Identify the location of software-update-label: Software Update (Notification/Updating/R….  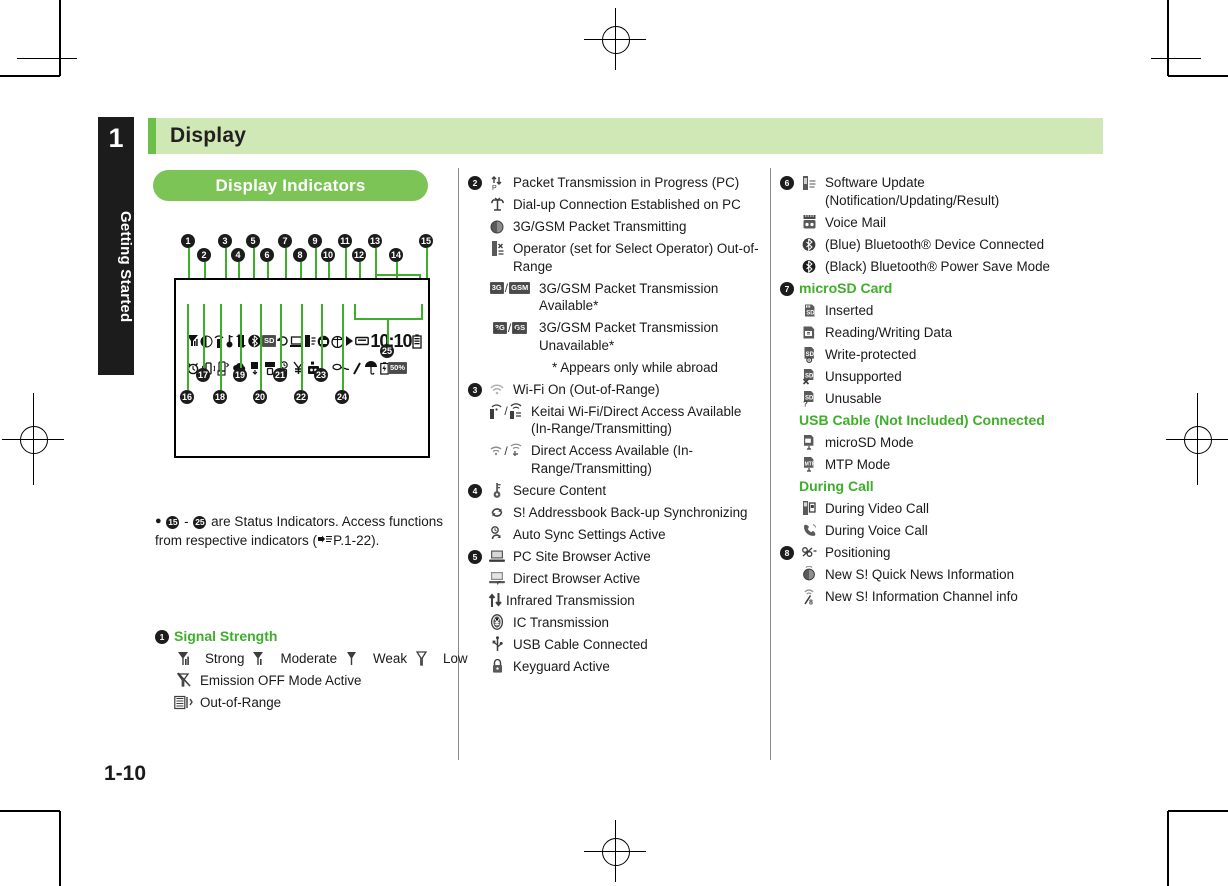
(912, 191).